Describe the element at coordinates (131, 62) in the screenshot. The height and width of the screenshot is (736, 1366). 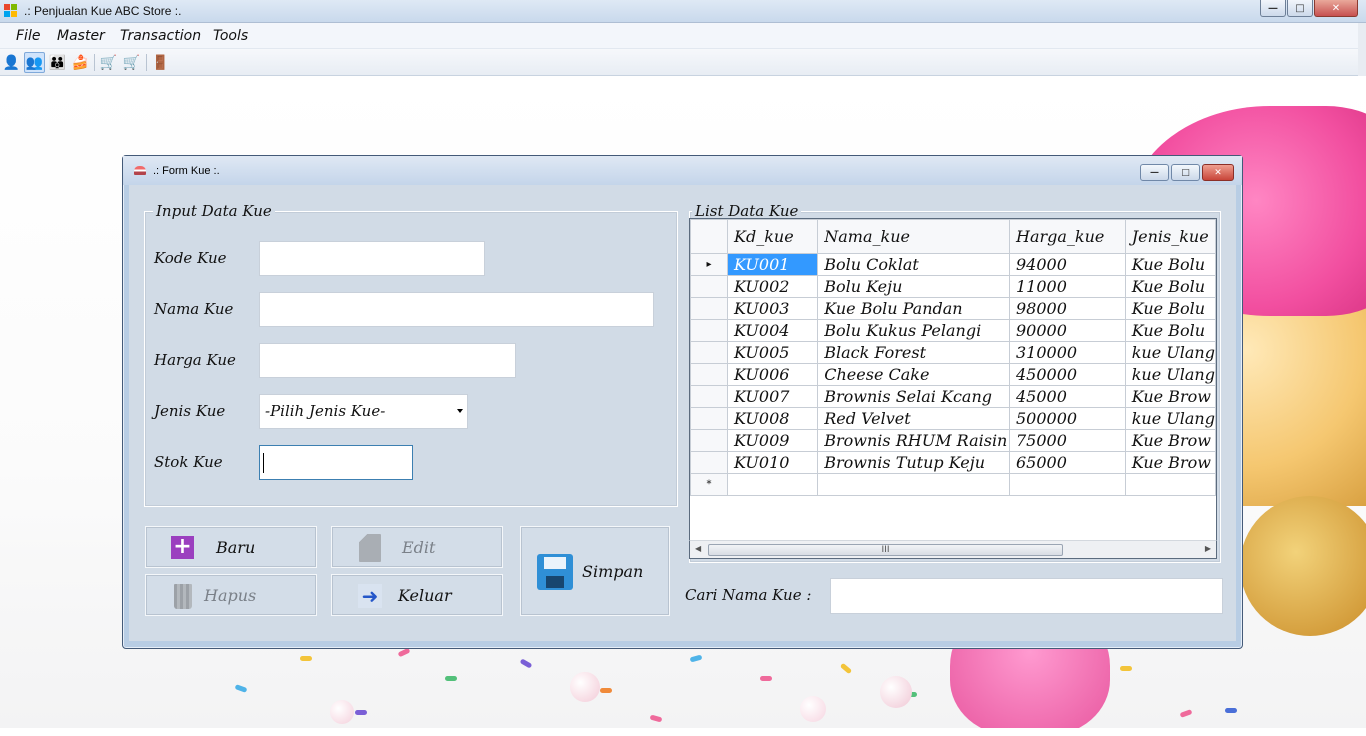
I see `cart-icon: 🛒` at that location.